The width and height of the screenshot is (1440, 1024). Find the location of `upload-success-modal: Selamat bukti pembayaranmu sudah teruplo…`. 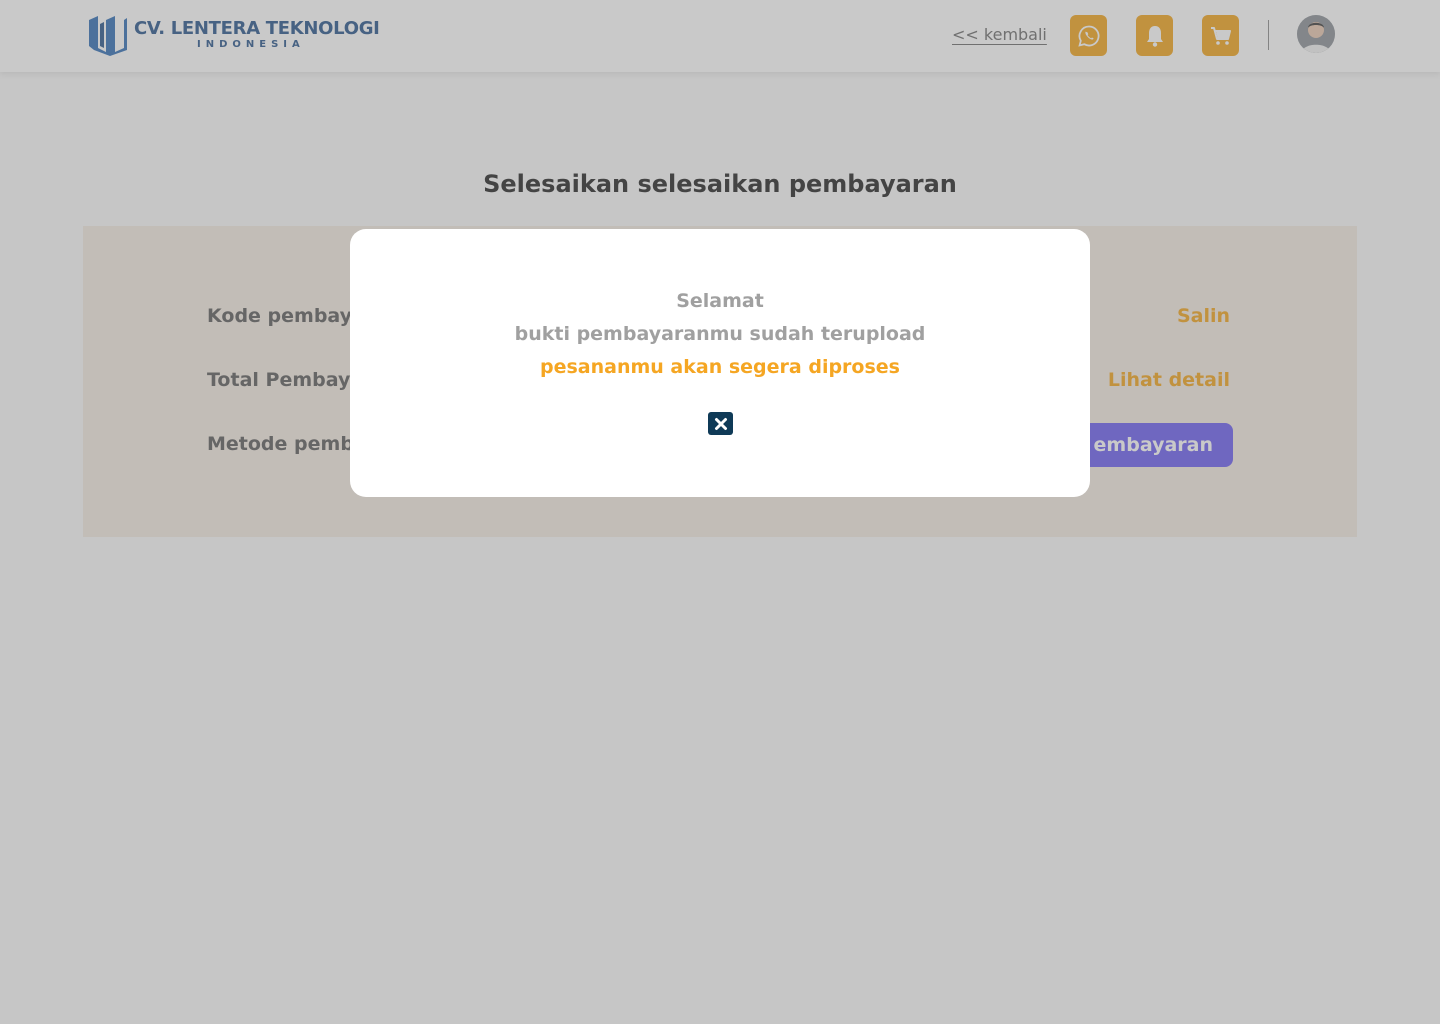

upload-success-modal: Selamat bukti pembayaranmu sudah teruplo… is located at coordinates (720, 363).